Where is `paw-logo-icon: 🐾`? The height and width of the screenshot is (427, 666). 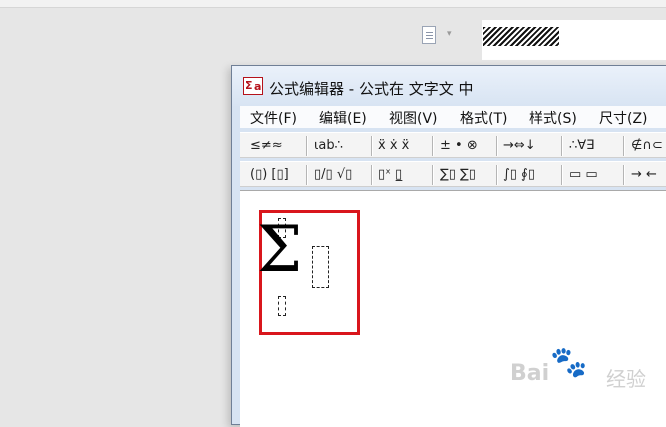
paw-logo-icon: 🐾 is located at coordinates (569, 362).